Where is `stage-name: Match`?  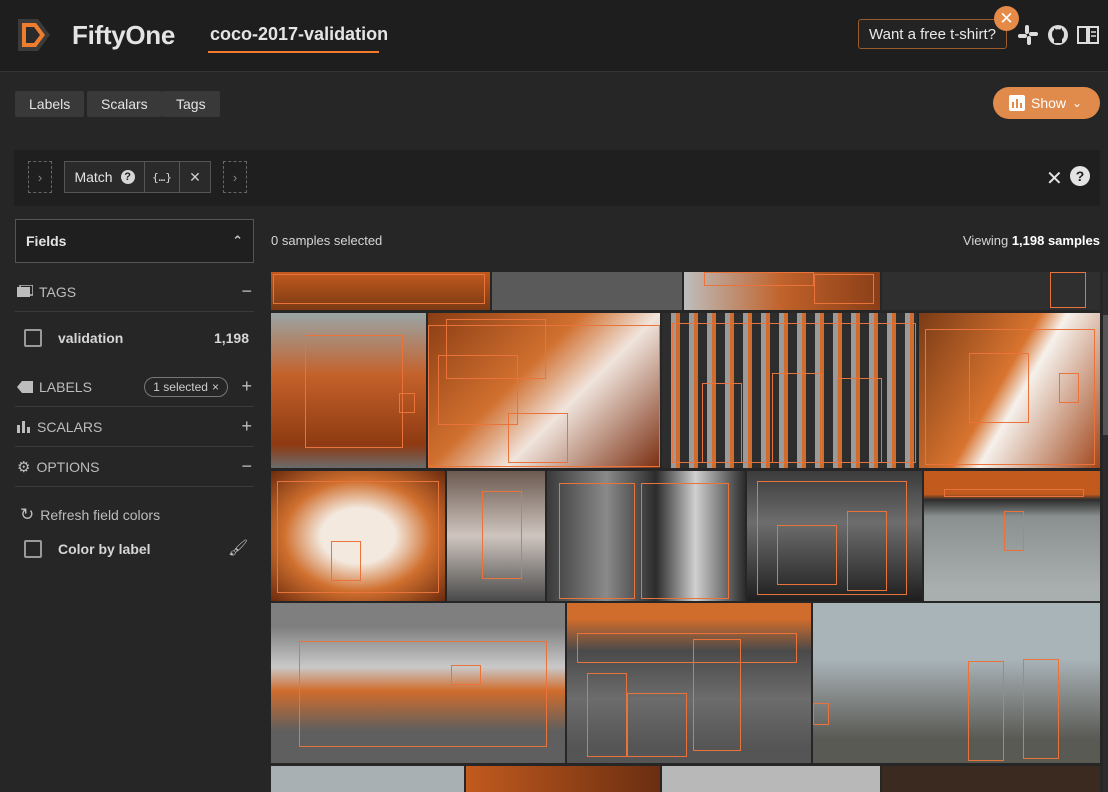 stage-name: Match is located at coordinates (93, 177).